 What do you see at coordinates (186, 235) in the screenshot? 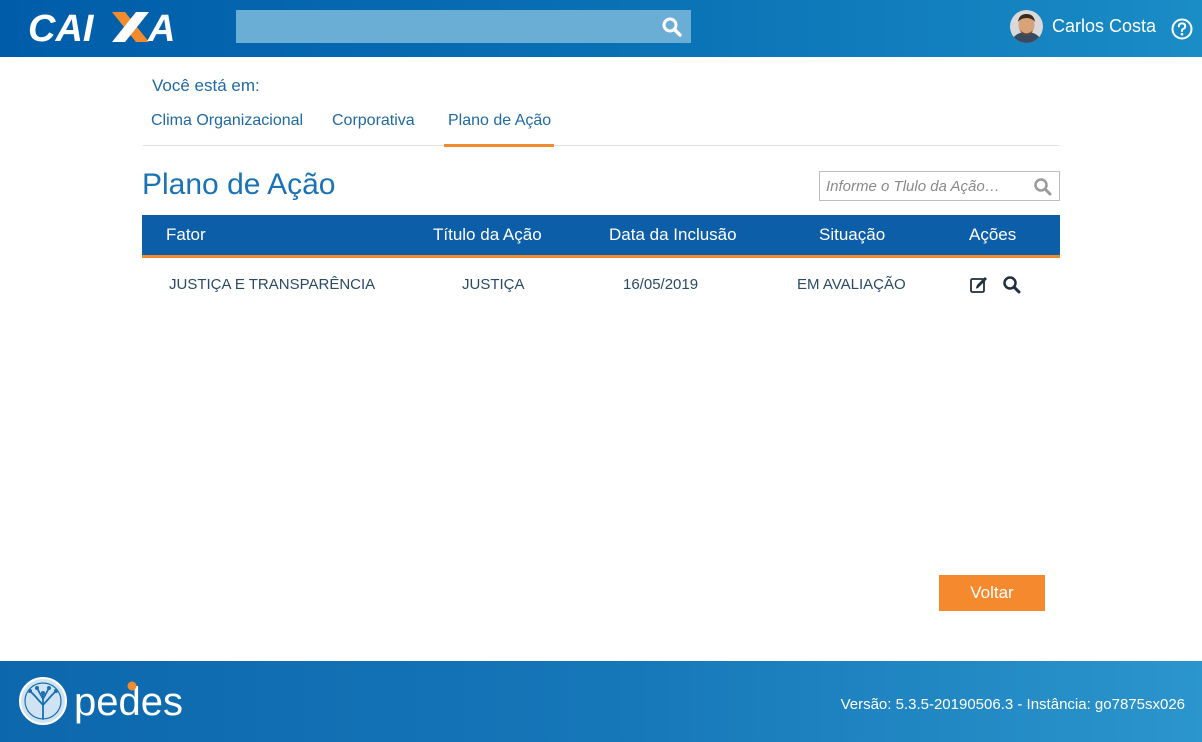
I see `column-header-fator: Fator` at bounding box center [186, 235].